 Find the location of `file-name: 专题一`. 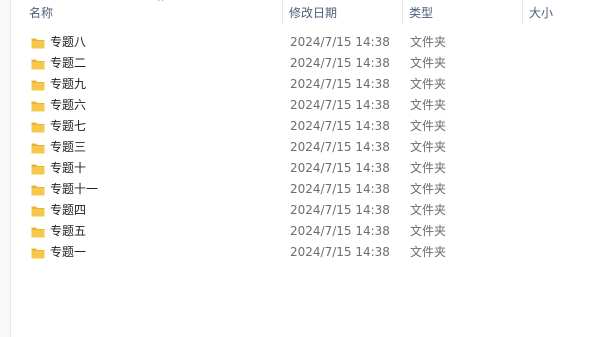

file-name: 专题一 is located at coordinates (68, 252).